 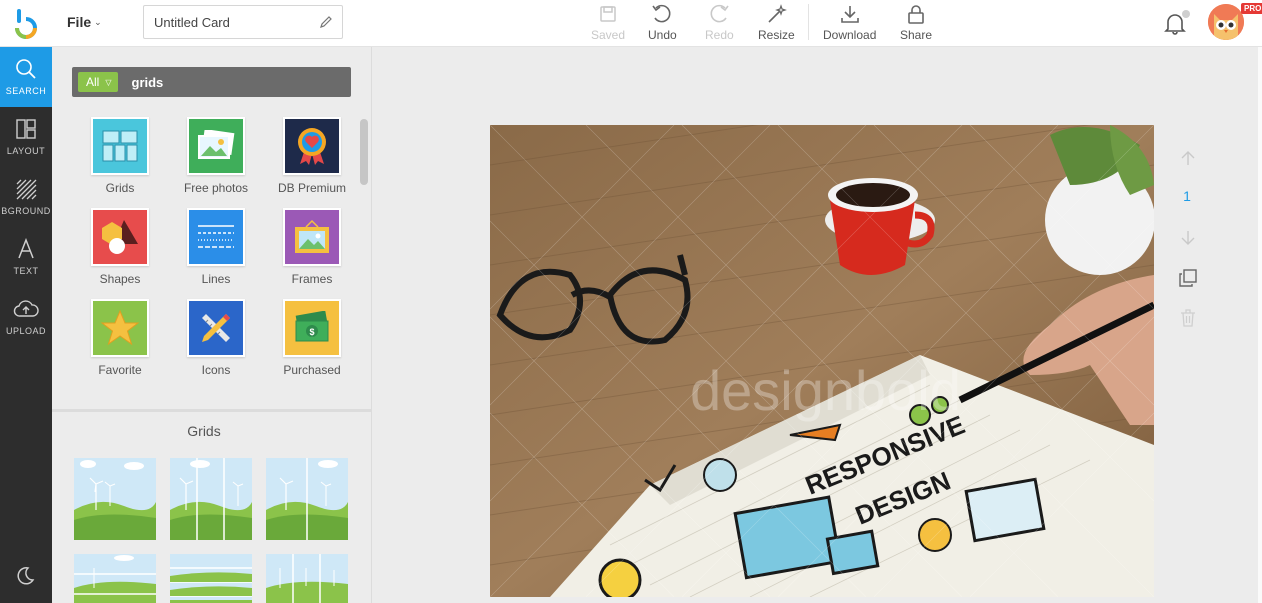 What do you see at coordinates (312, 237) in the screenshot?
I see `frames-icon` at bounding box center [312, 237].